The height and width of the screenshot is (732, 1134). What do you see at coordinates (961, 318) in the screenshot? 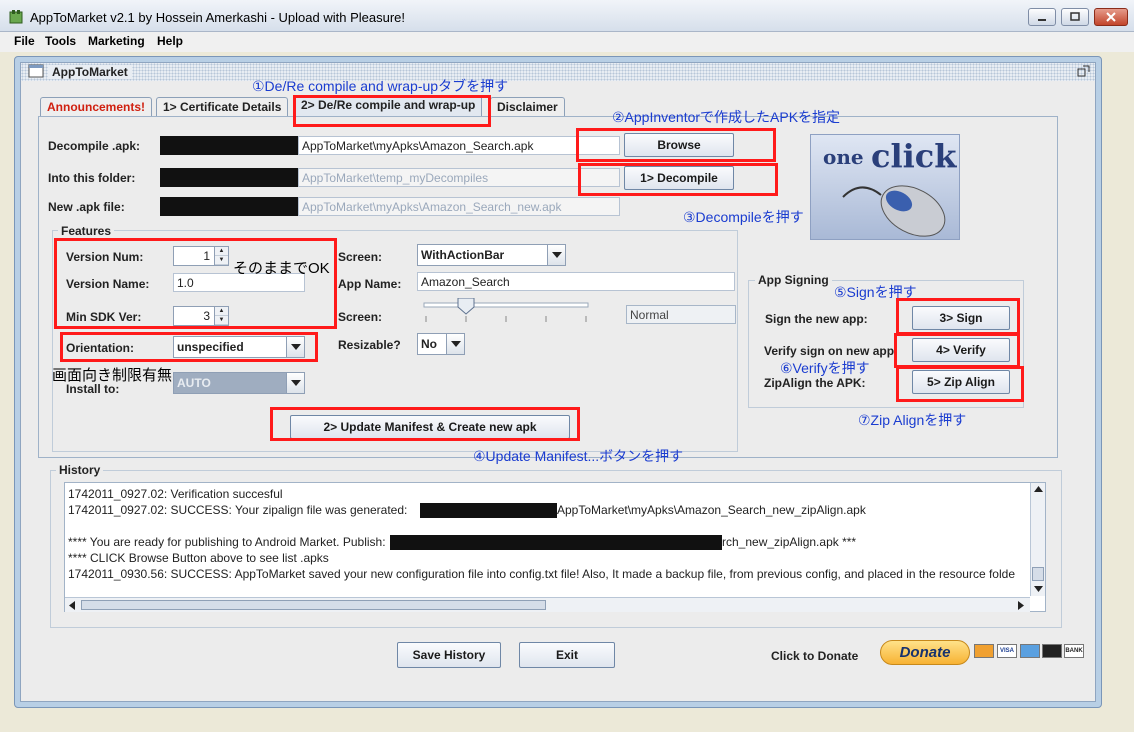
I see `sign-button: 3> Sign` at bounding box center [961, 318].